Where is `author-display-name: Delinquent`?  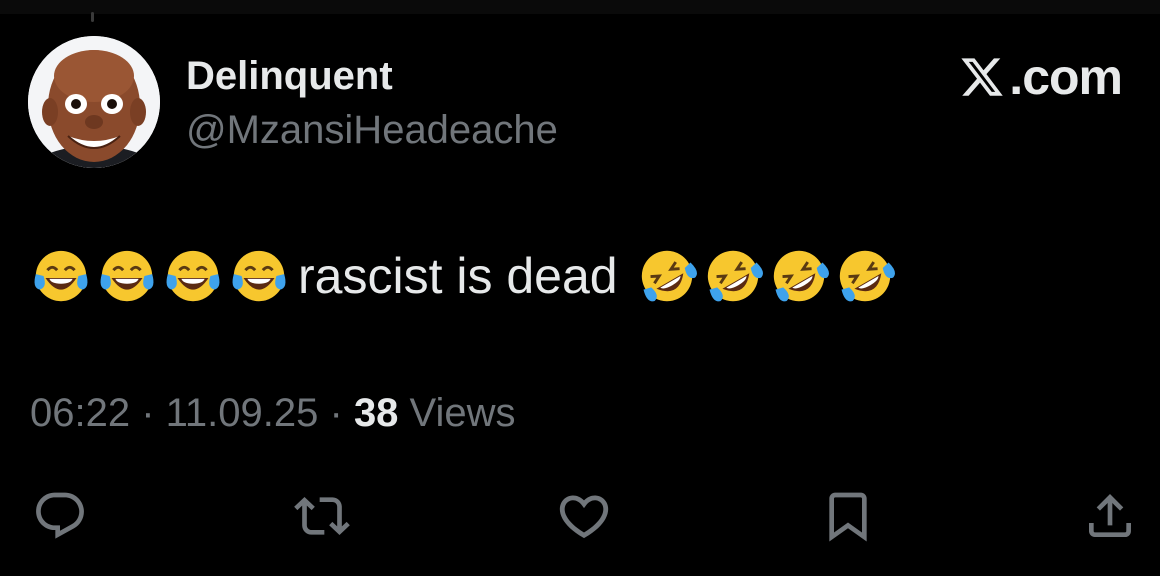 author-display-name: Delinquent is located at coordinates (289, 76).